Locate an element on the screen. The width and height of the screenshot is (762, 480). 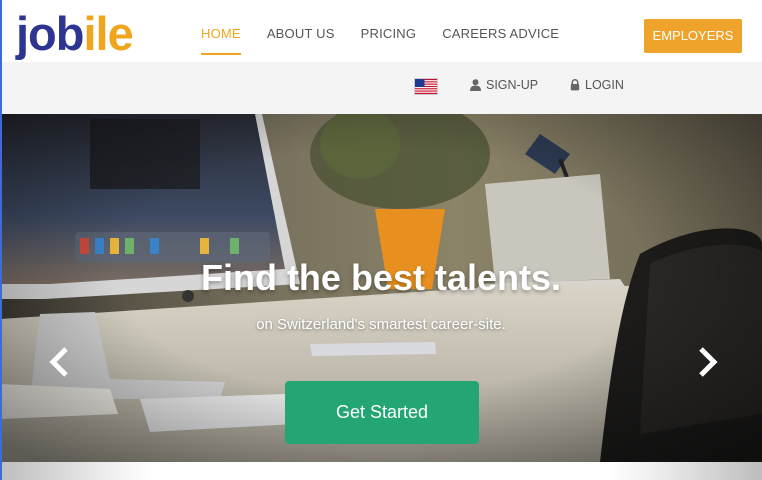
logo-part-1: job is located at coordinates (50, 33).